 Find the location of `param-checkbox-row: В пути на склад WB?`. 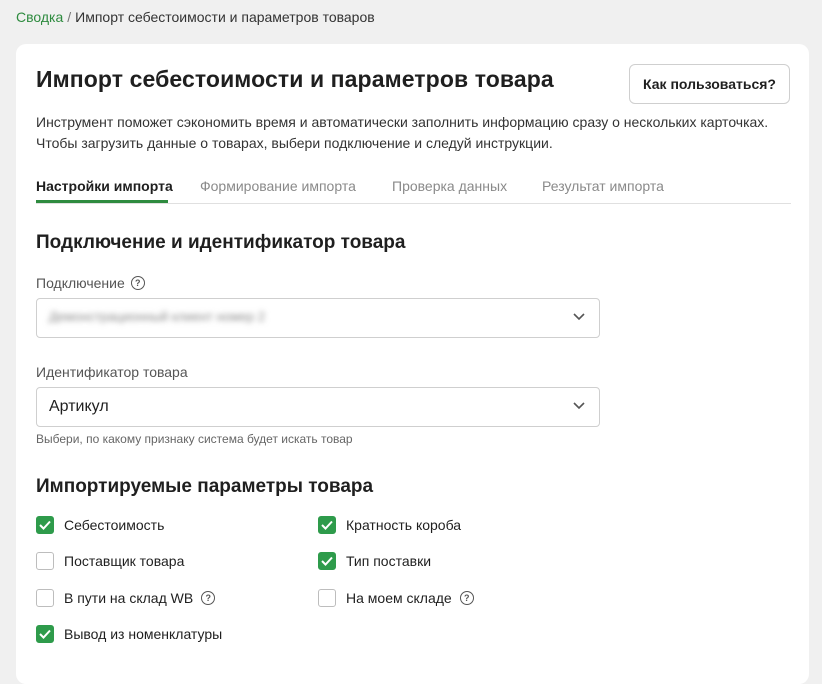

param-checkbox-row: В пути на склад WB? is located at coordinates (126, 598).